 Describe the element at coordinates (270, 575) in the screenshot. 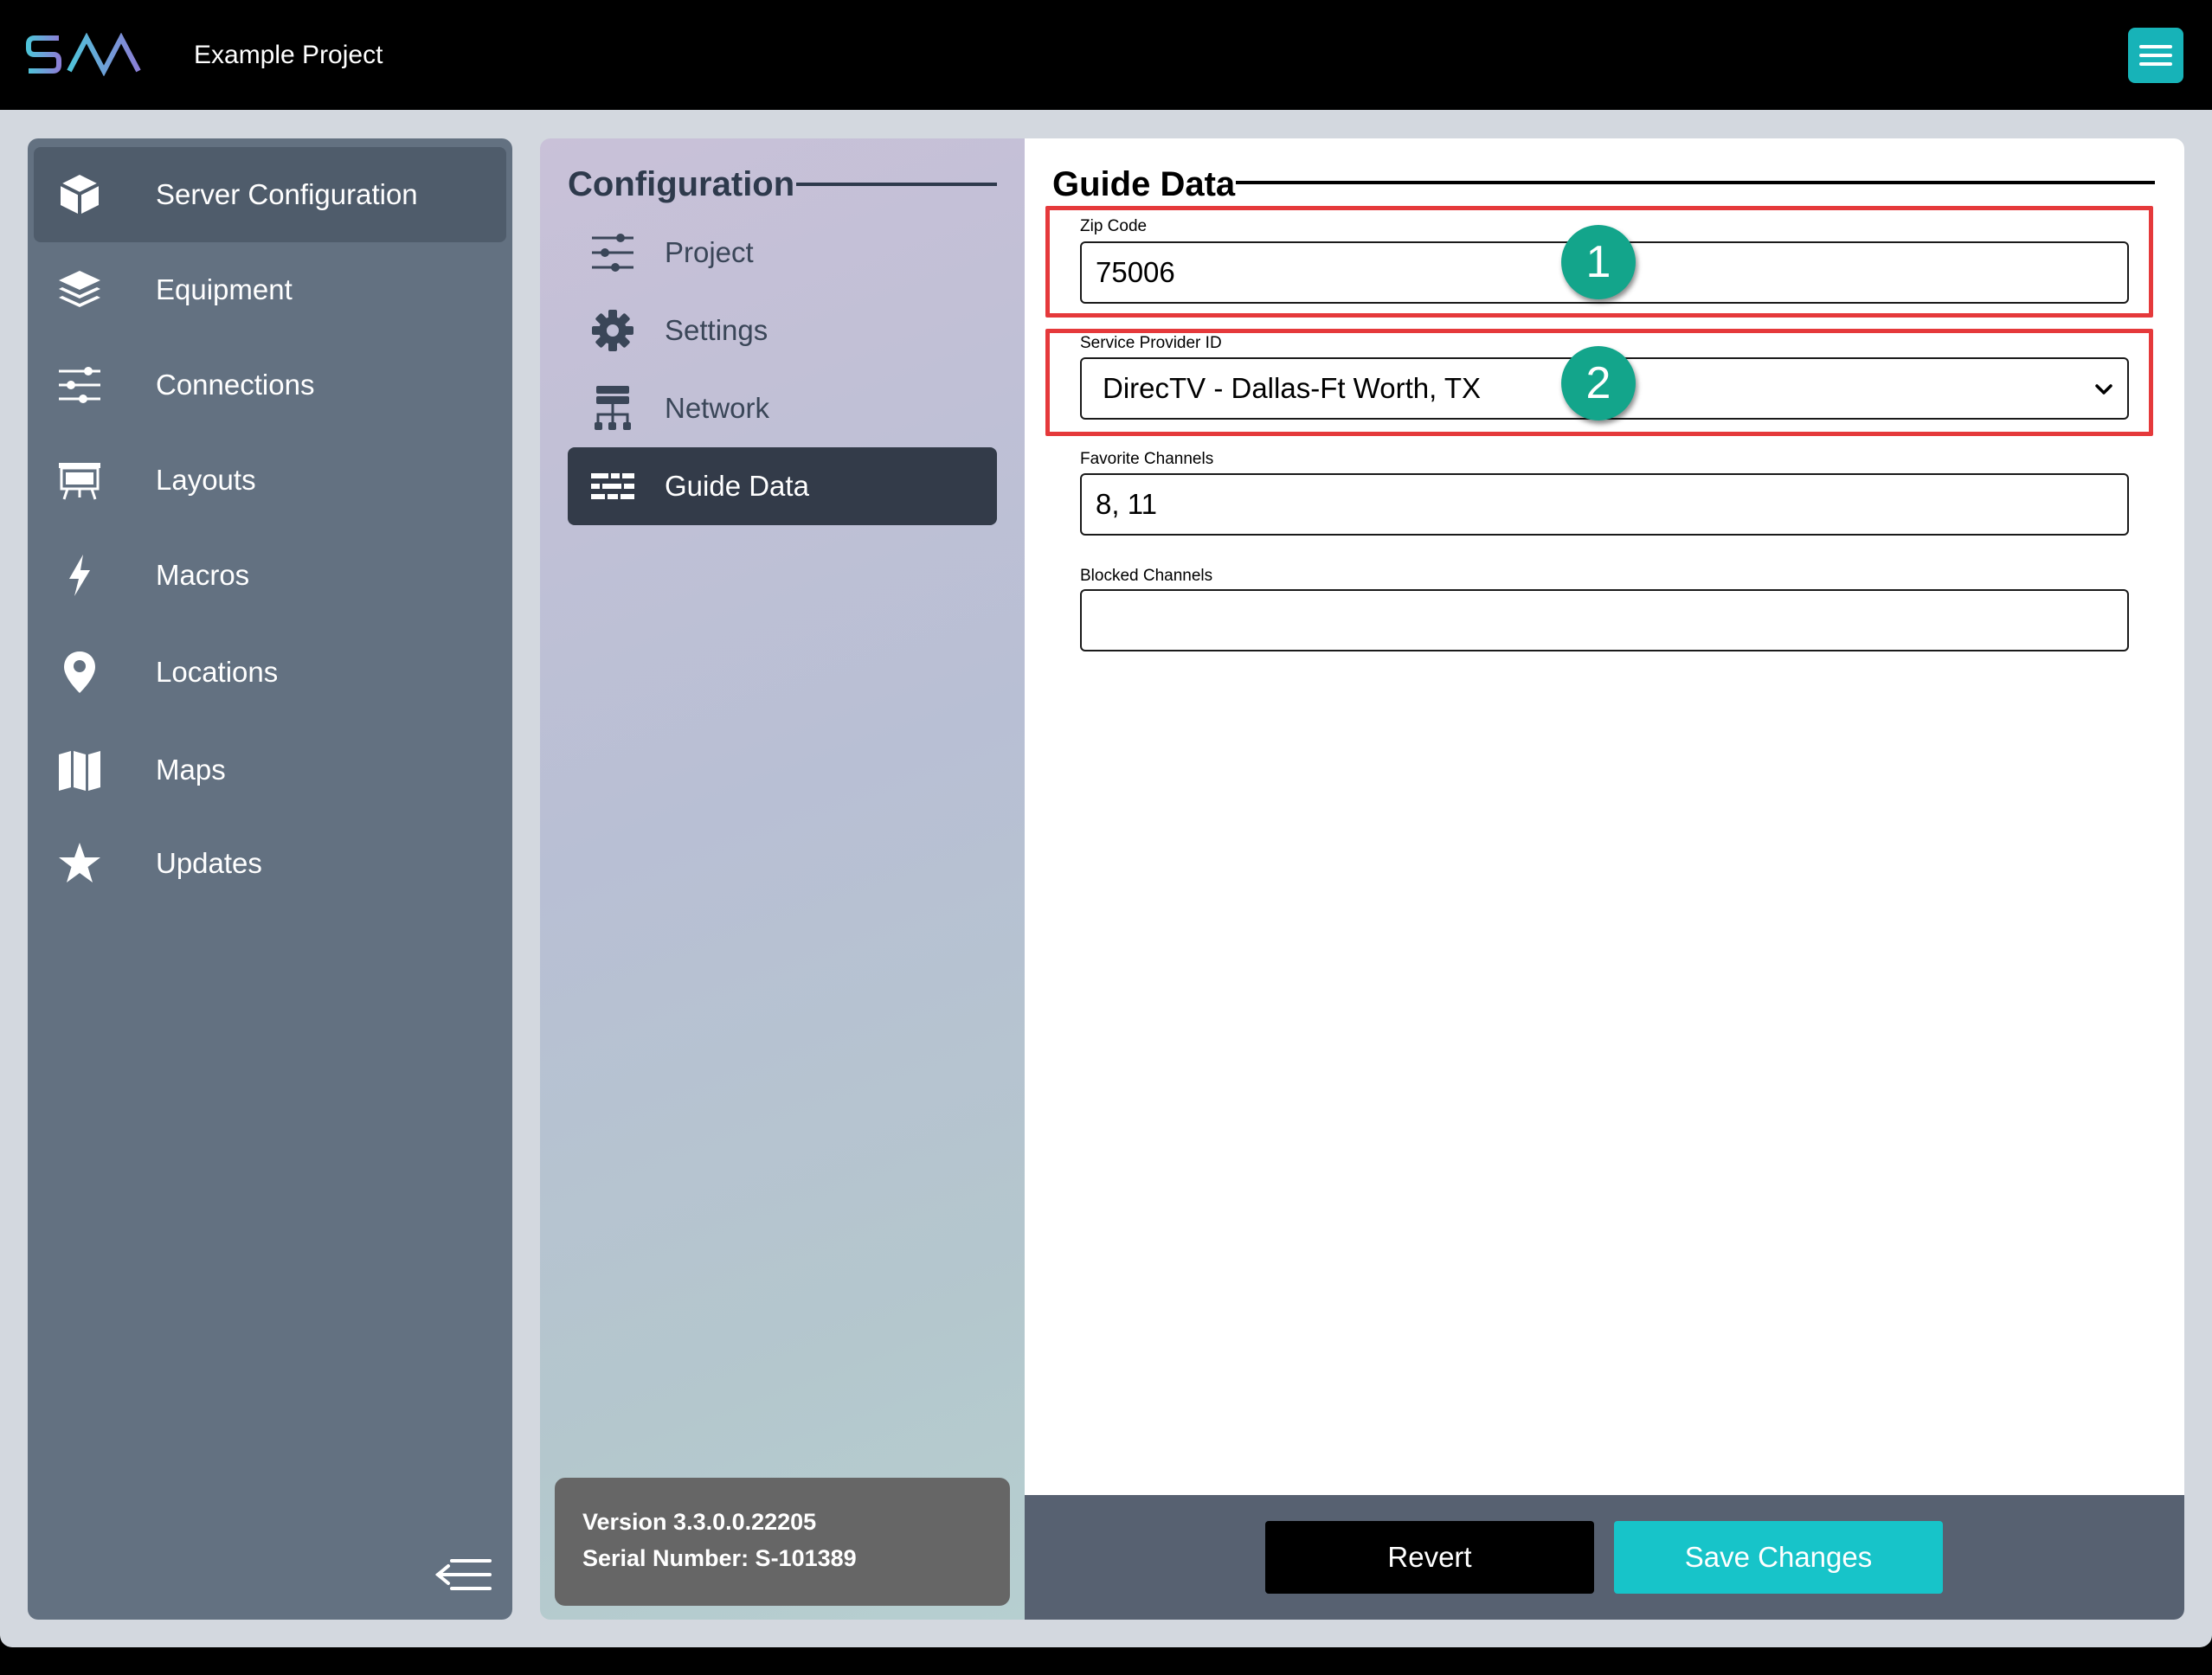

I see `sidebar-item-macros: Macros` at that location.